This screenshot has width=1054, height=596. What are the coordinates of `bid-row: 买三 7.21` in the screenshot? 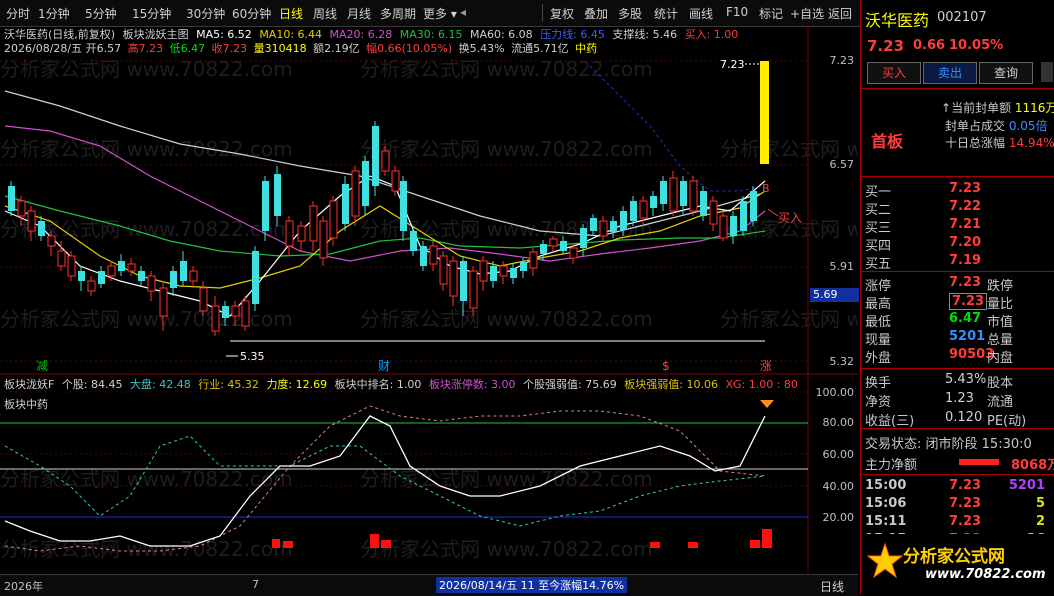 It's located at (958, 226).